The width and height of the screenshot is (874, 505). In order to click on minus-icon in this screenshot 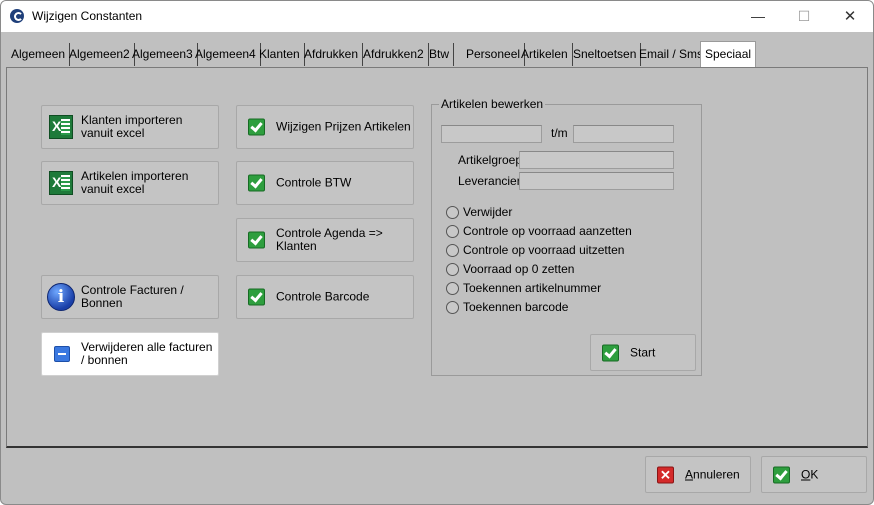, I will do `click(62, 354)`.